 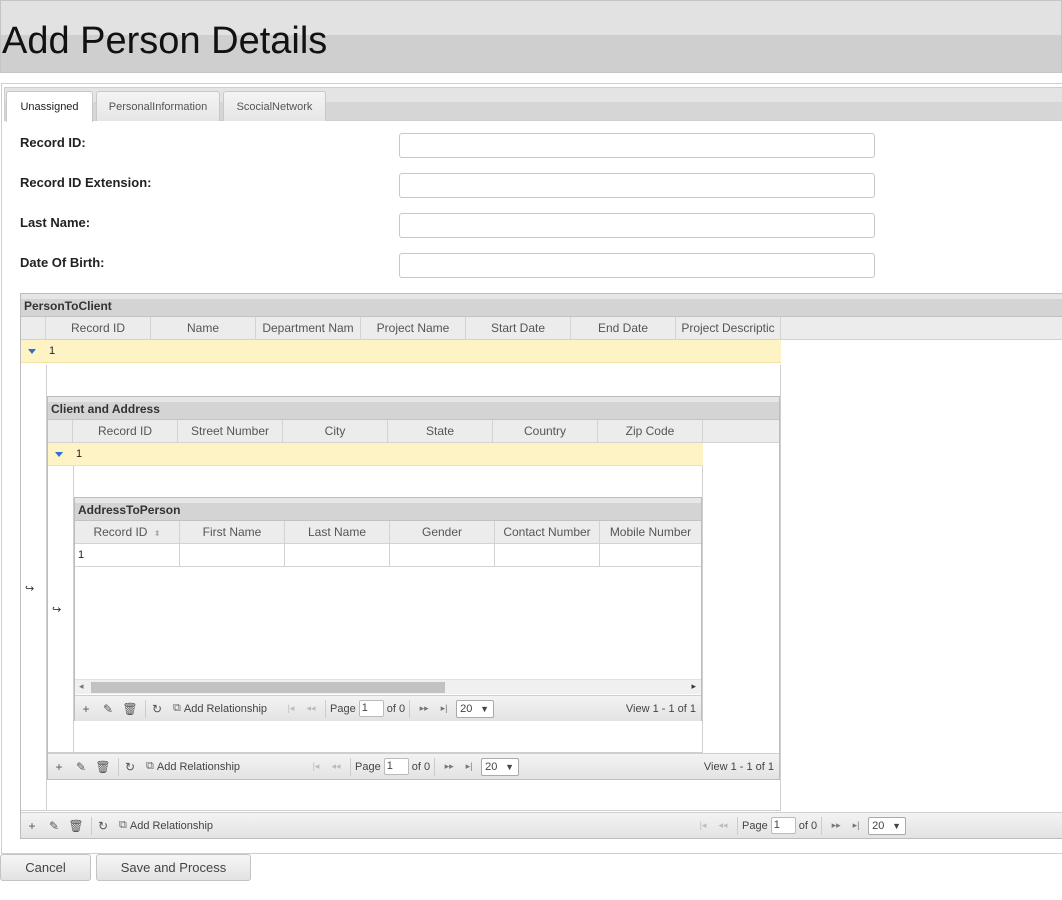 What do you see at coordinates (158, 106) in the screenshot?
I see `tab-personal-information: PersonalInformation` at bounding box center [158, 106].